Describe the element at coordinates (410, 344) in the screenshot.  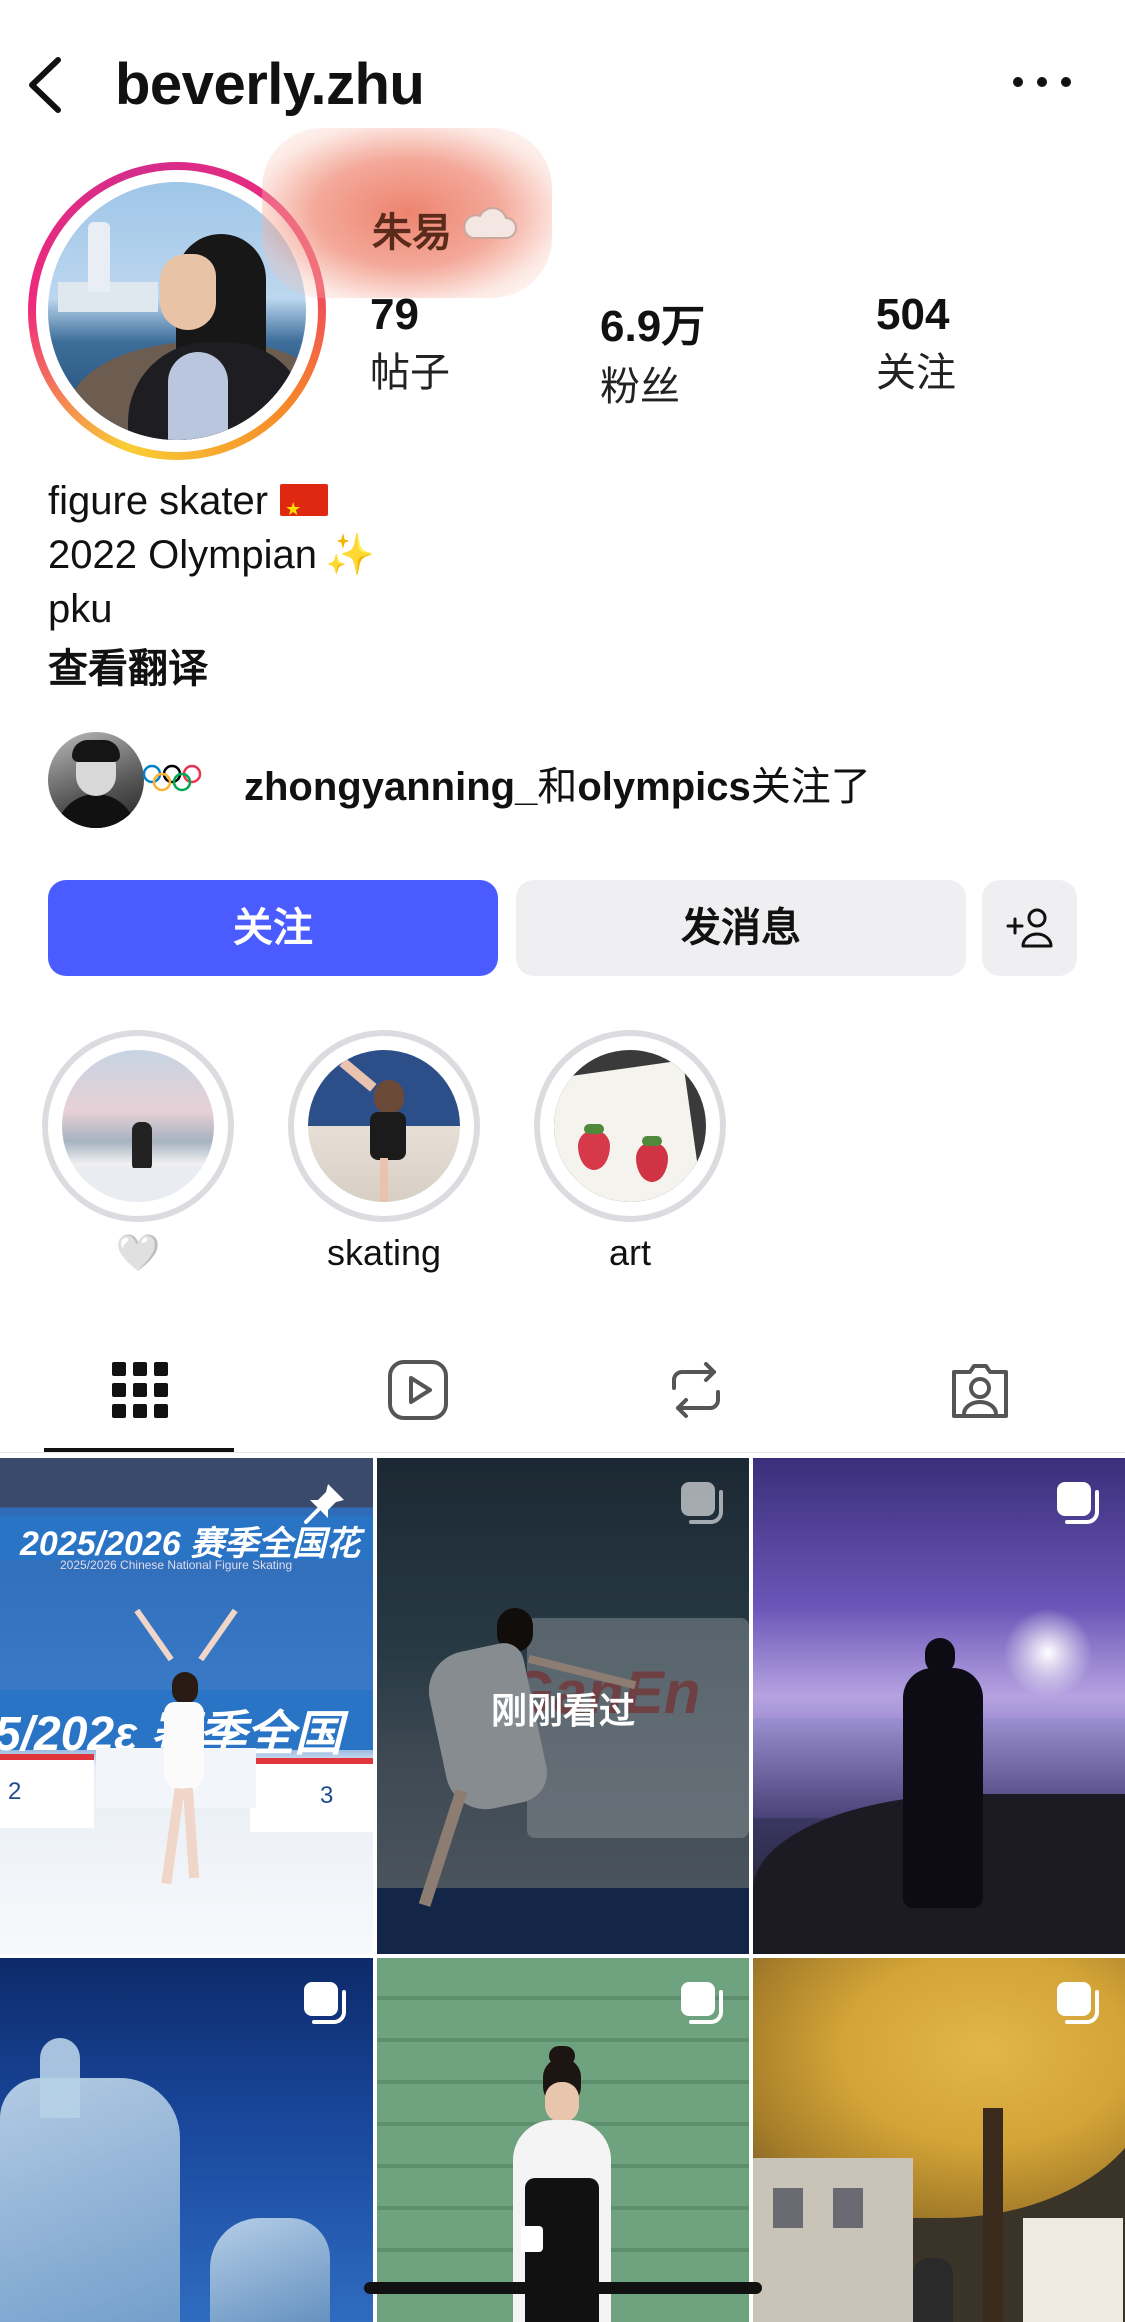
I see `posts-stat: 79 帖子` at that location.